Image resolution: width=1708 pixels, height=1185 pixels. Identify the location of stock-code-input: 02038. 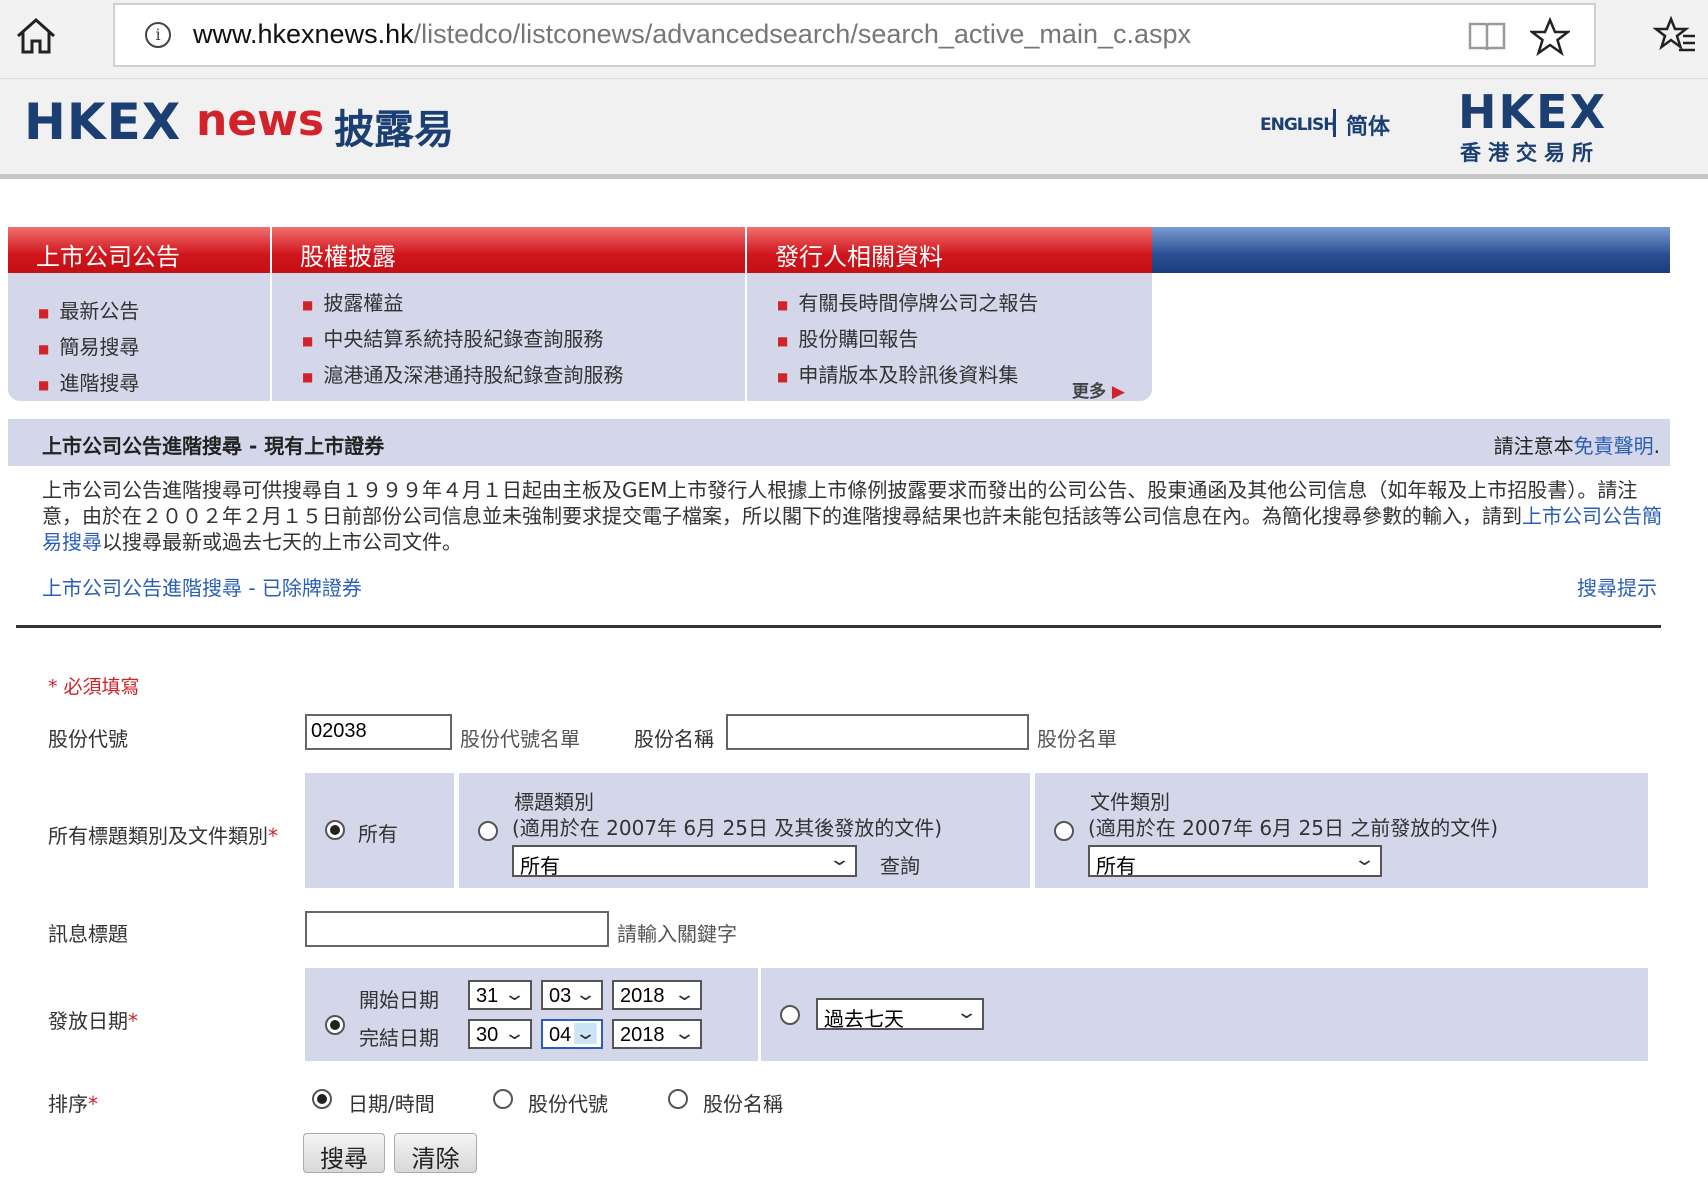
(378, 732).